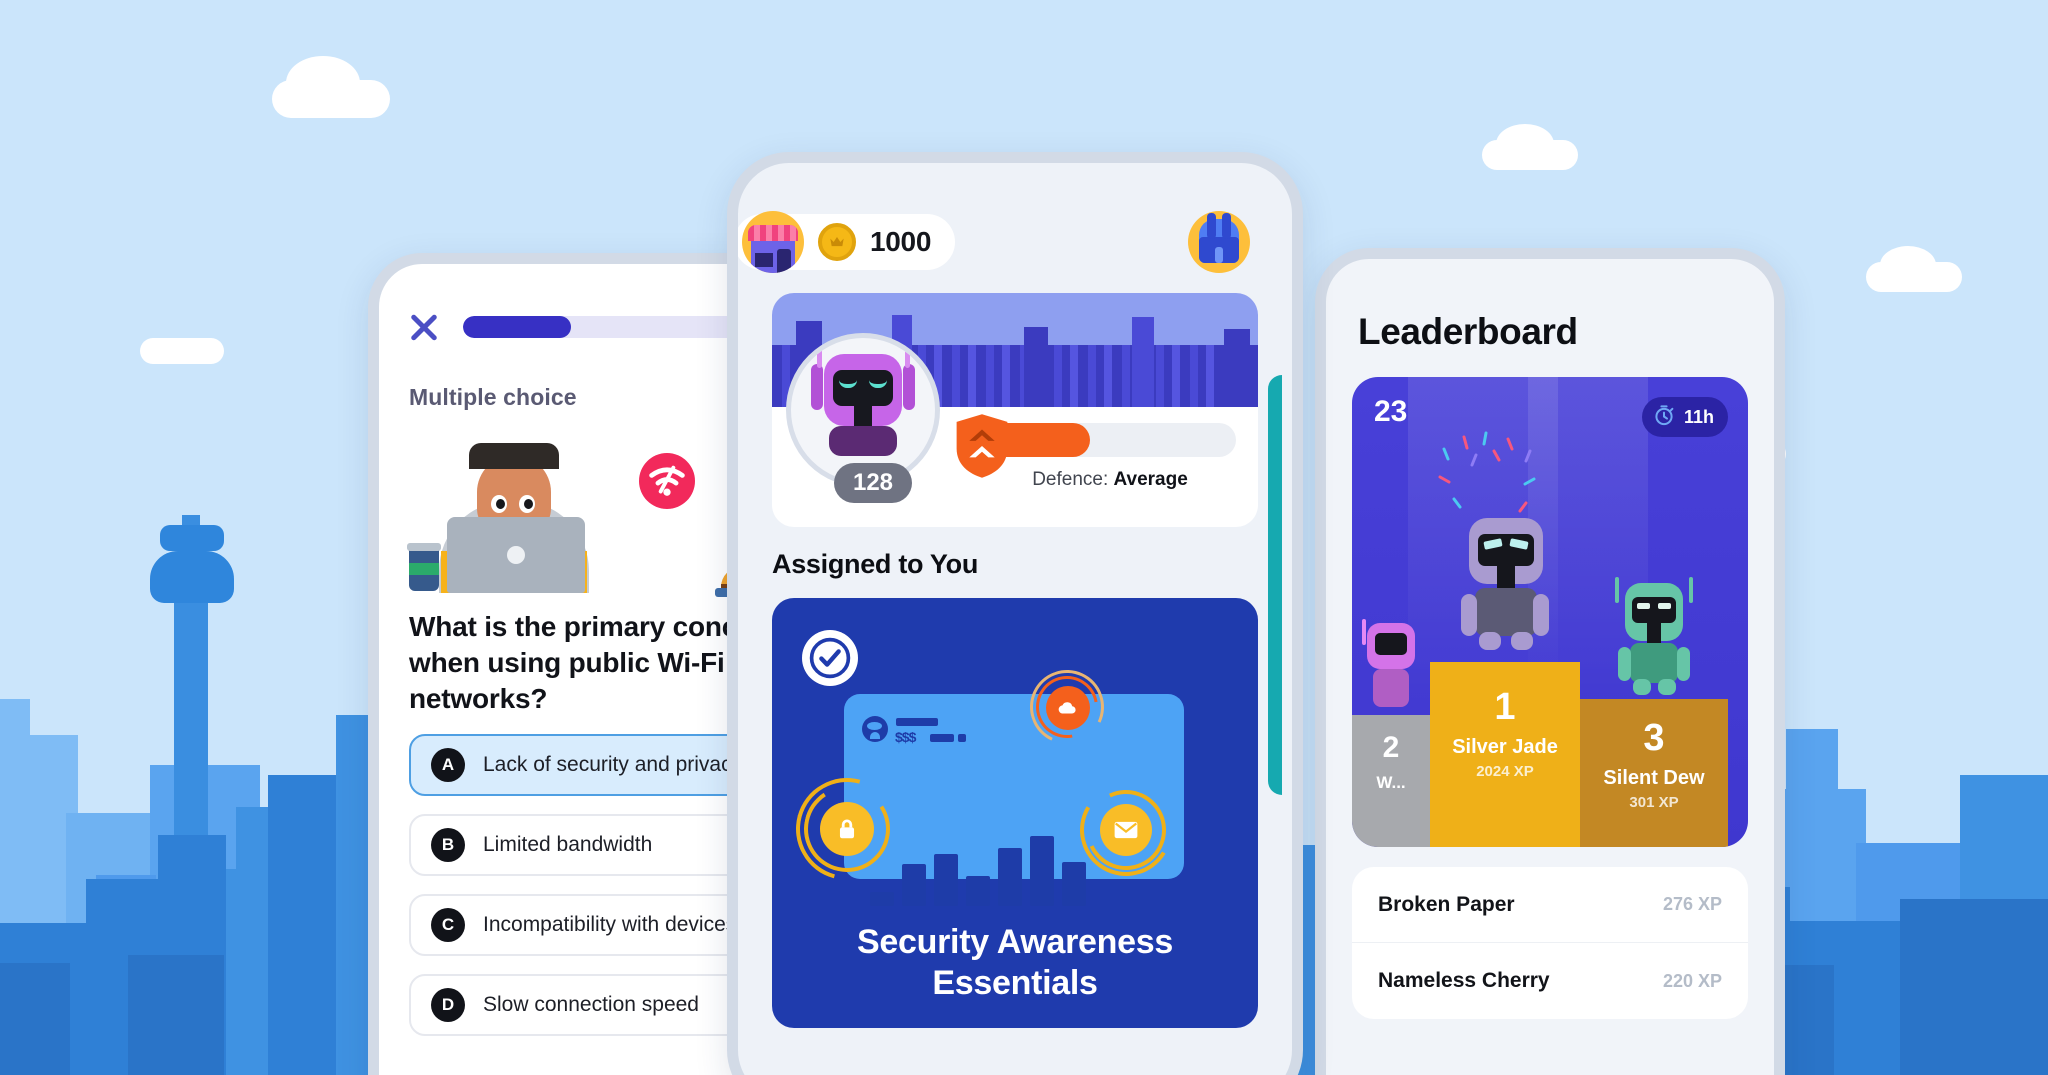 Image resolution: width=2048 pixels, height=1075 pixels. Describe the element at coordinates (1275, 585) in the screenshot. I see `next-course-card-peek` at that location.